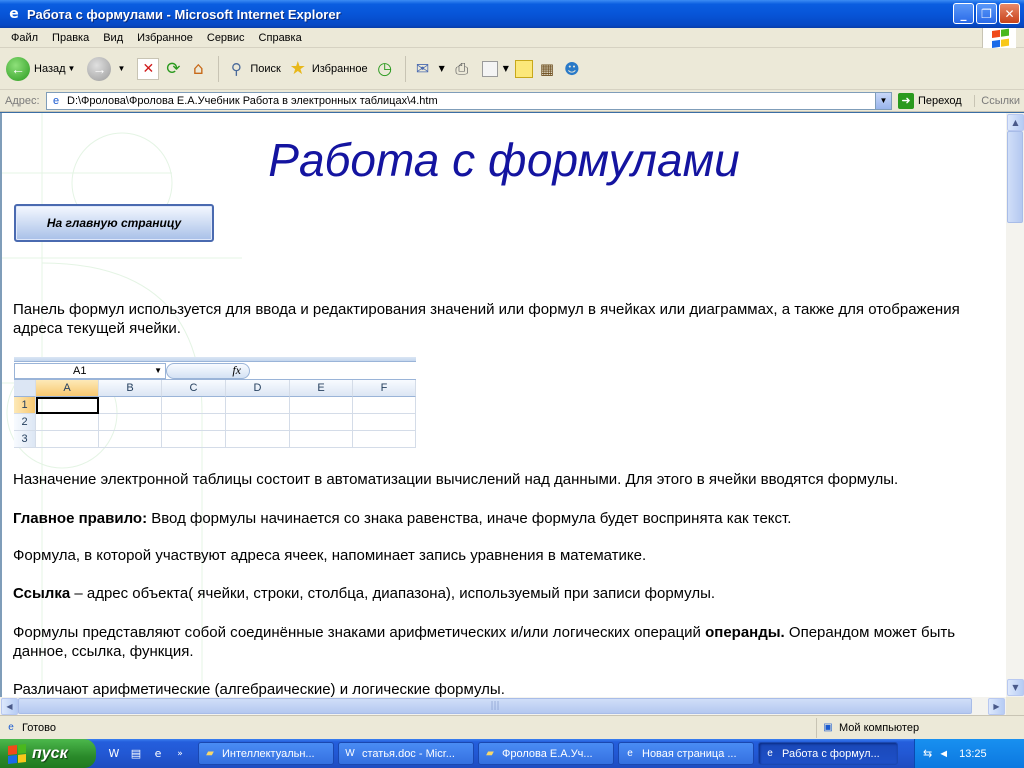  I want to click on scroll-up-button: ▲, so click(1015, 122).